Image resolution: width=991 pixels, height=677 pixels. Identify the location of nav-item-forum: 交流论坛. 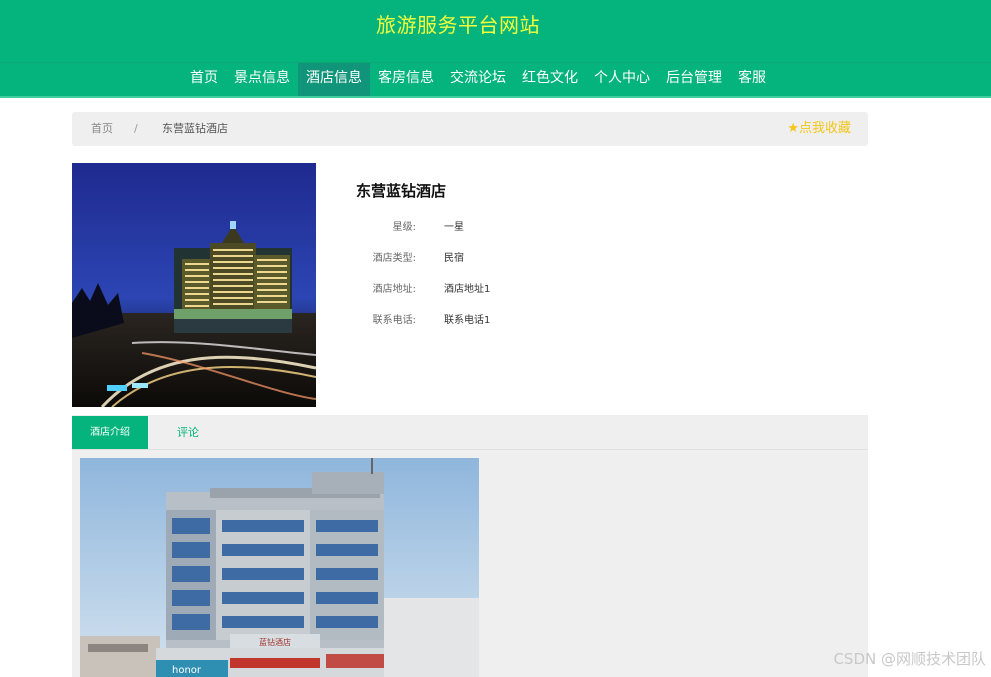
(478, 79).